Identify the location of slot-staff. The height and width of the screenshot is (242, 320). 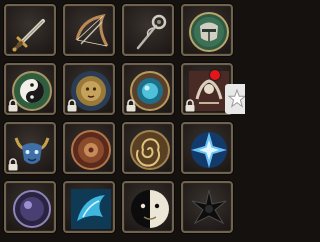
(148, 30).